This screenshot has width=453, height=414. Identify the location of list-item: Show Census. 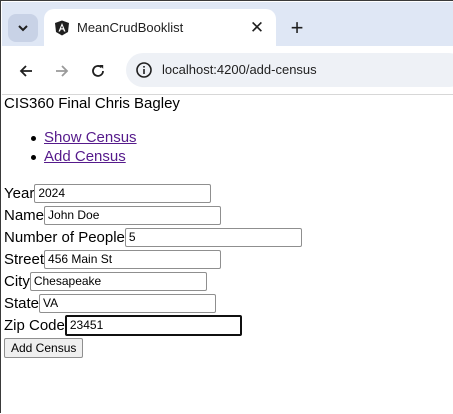
(70, 138).